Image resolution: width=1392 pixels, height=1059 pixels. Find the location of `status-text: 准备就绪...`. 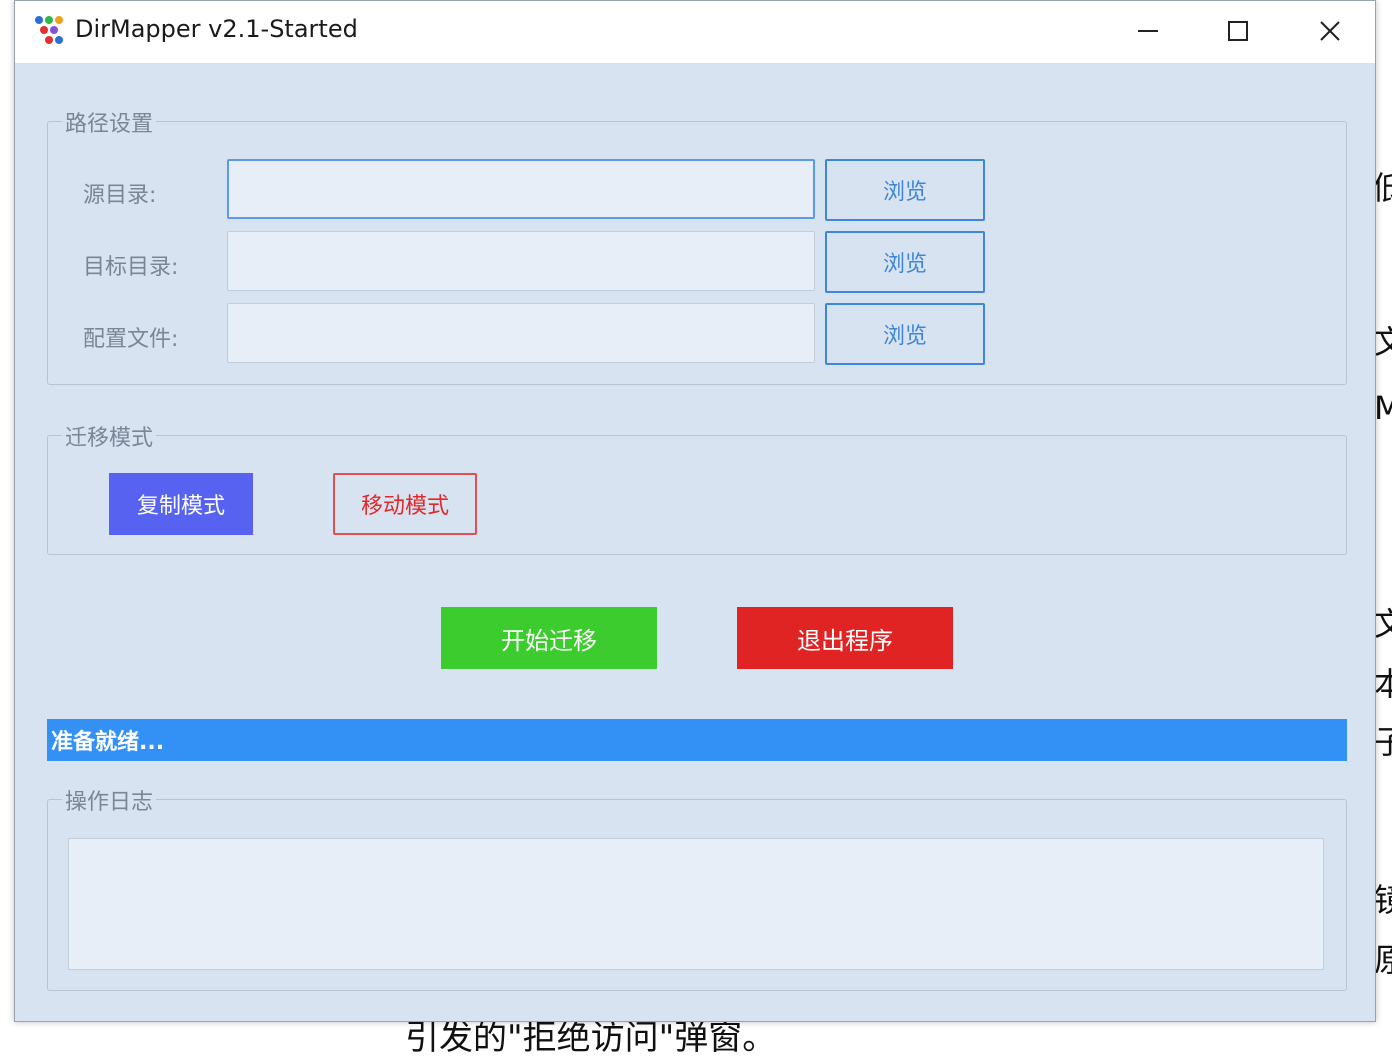

status-text: 准备就绪... is located at coordinates (108, 742).